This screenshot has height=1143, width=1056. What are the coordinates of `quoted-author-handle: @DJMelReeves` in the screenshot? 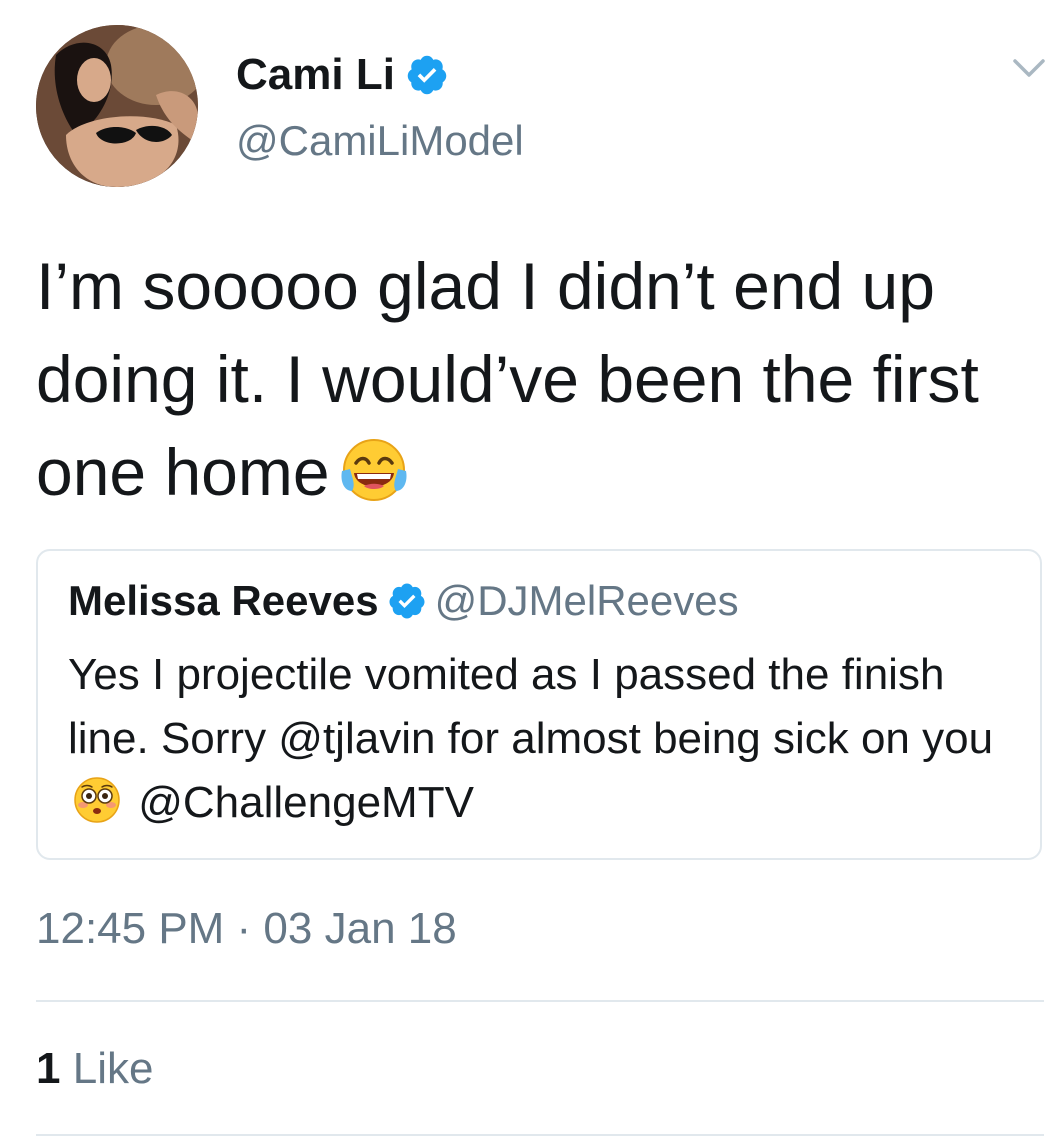 It's located at (586, 600).